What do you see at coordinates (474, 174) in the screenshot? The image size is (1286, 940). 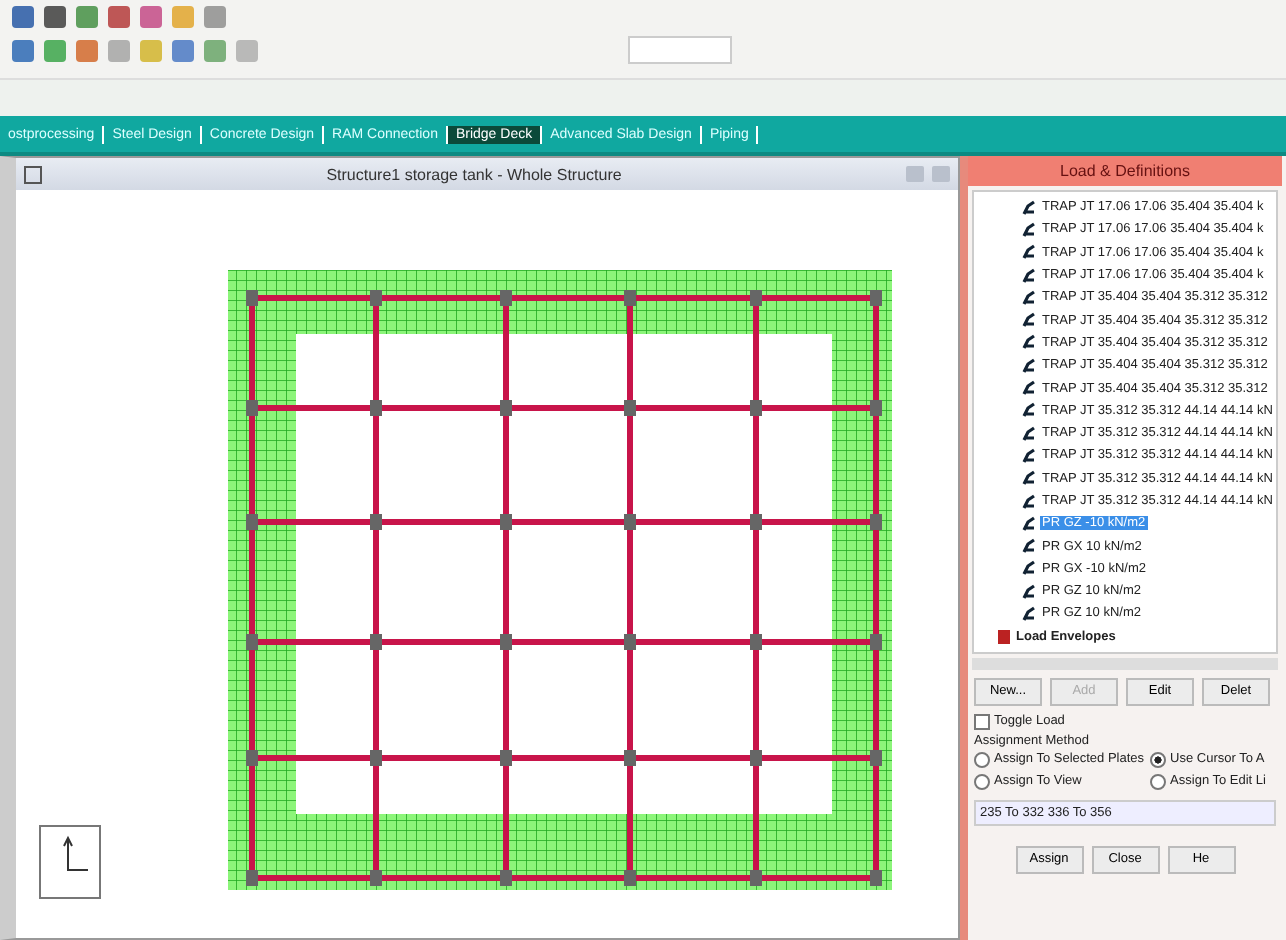 I see `window-title: Structure1 storage tank - Whole Structure` at bounding box center [474, 174].